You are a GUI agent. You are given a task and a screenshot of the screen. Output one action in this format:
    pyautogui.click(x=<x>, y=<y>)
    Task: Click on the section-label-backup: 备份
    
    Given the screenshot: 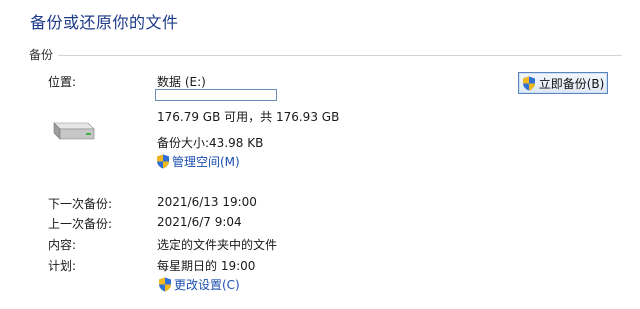 What is the action you would take?
    pyautogui.click(x=41, y=55)
    